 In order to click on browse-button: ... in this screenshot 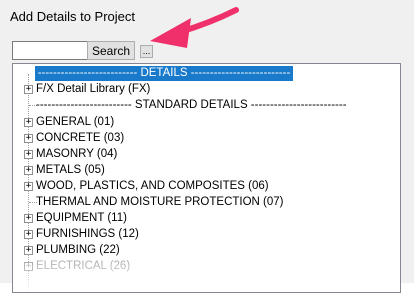, I will do `click(146, 51)`.